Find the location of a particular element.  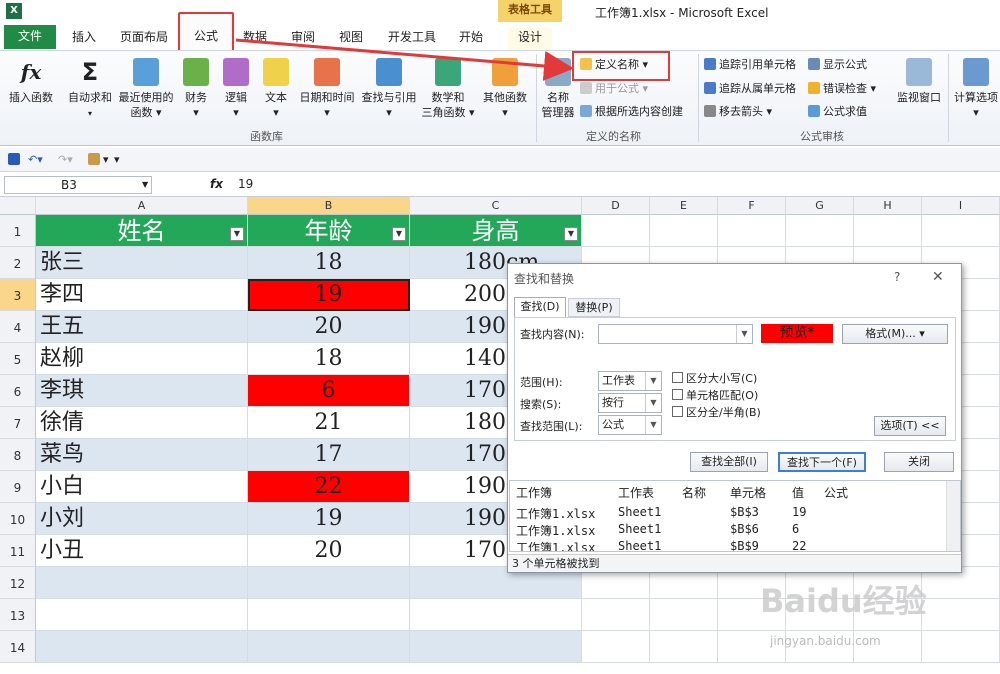

trace-dependents-button: 追踪从属单元格 is located at coordinates (750, 89).